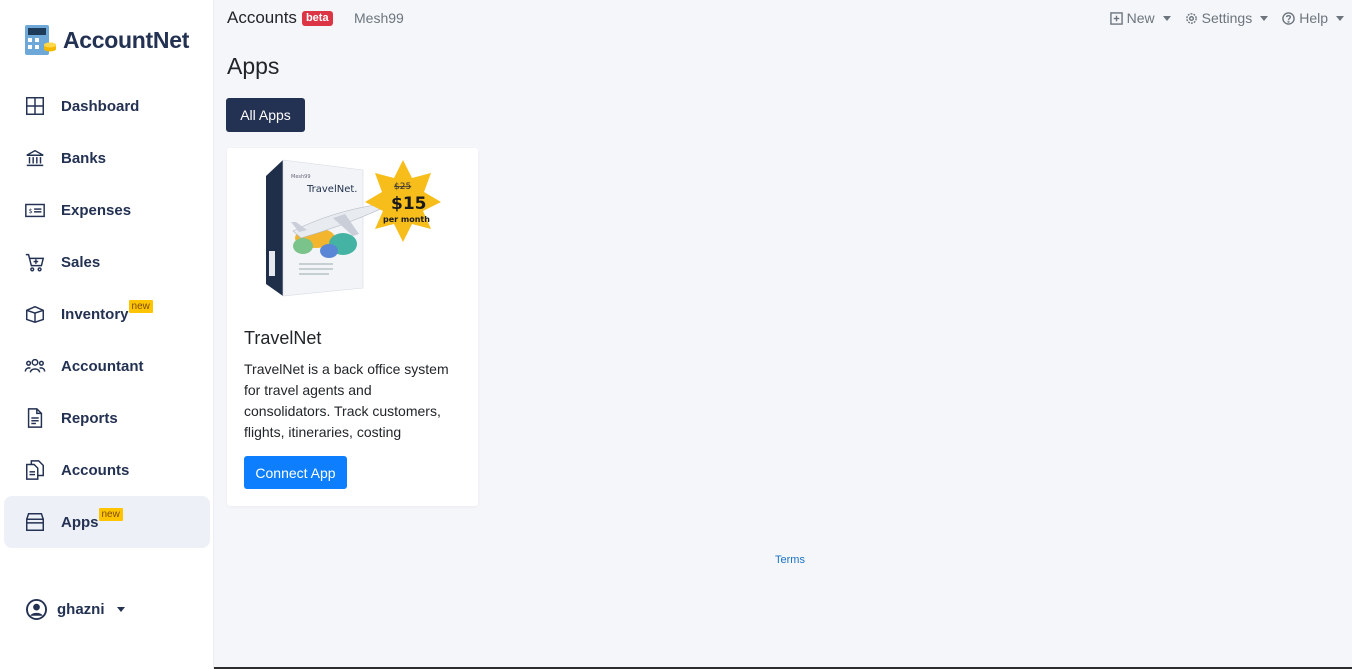 The image size is (1352, 669). I want to click on connect-app-button: Connect App, so click(295, 472).